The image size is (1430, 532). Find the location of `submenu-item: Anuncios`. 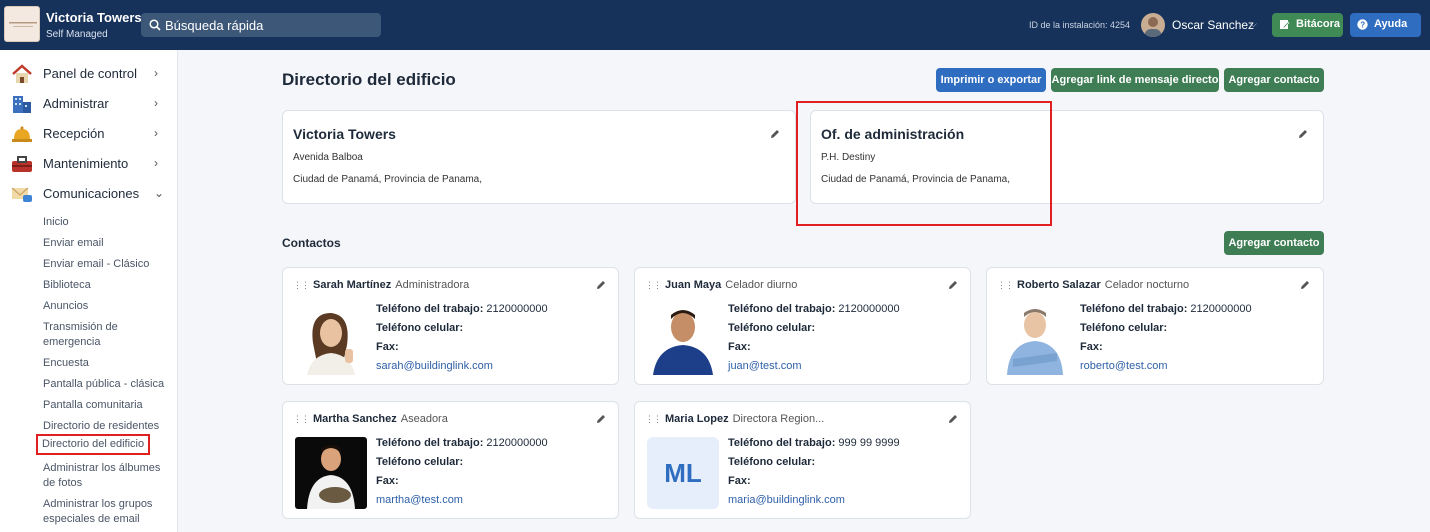

submenu-item: Anuncios is located at coordinates (105, 306).